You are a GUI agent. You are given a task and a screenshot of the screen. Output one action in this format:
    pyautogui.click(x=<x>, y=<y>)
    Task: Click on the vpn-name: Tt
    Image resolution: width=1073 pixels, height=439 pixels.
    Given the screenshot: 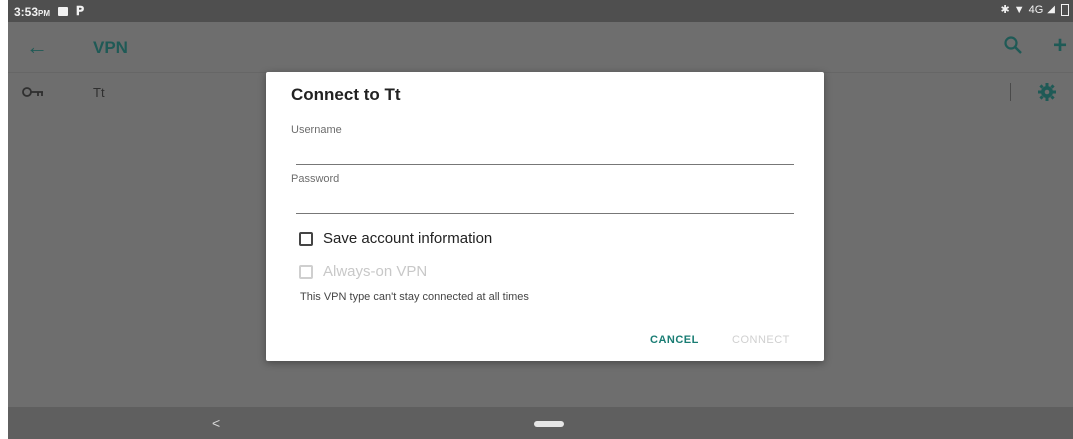 What is the action you would take?
    pyautogui.click(x=99, y=92)
    